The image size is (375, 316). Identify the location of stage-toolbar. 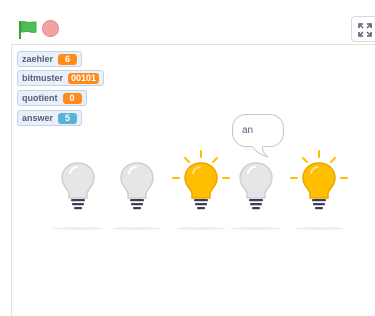
(187, 22).